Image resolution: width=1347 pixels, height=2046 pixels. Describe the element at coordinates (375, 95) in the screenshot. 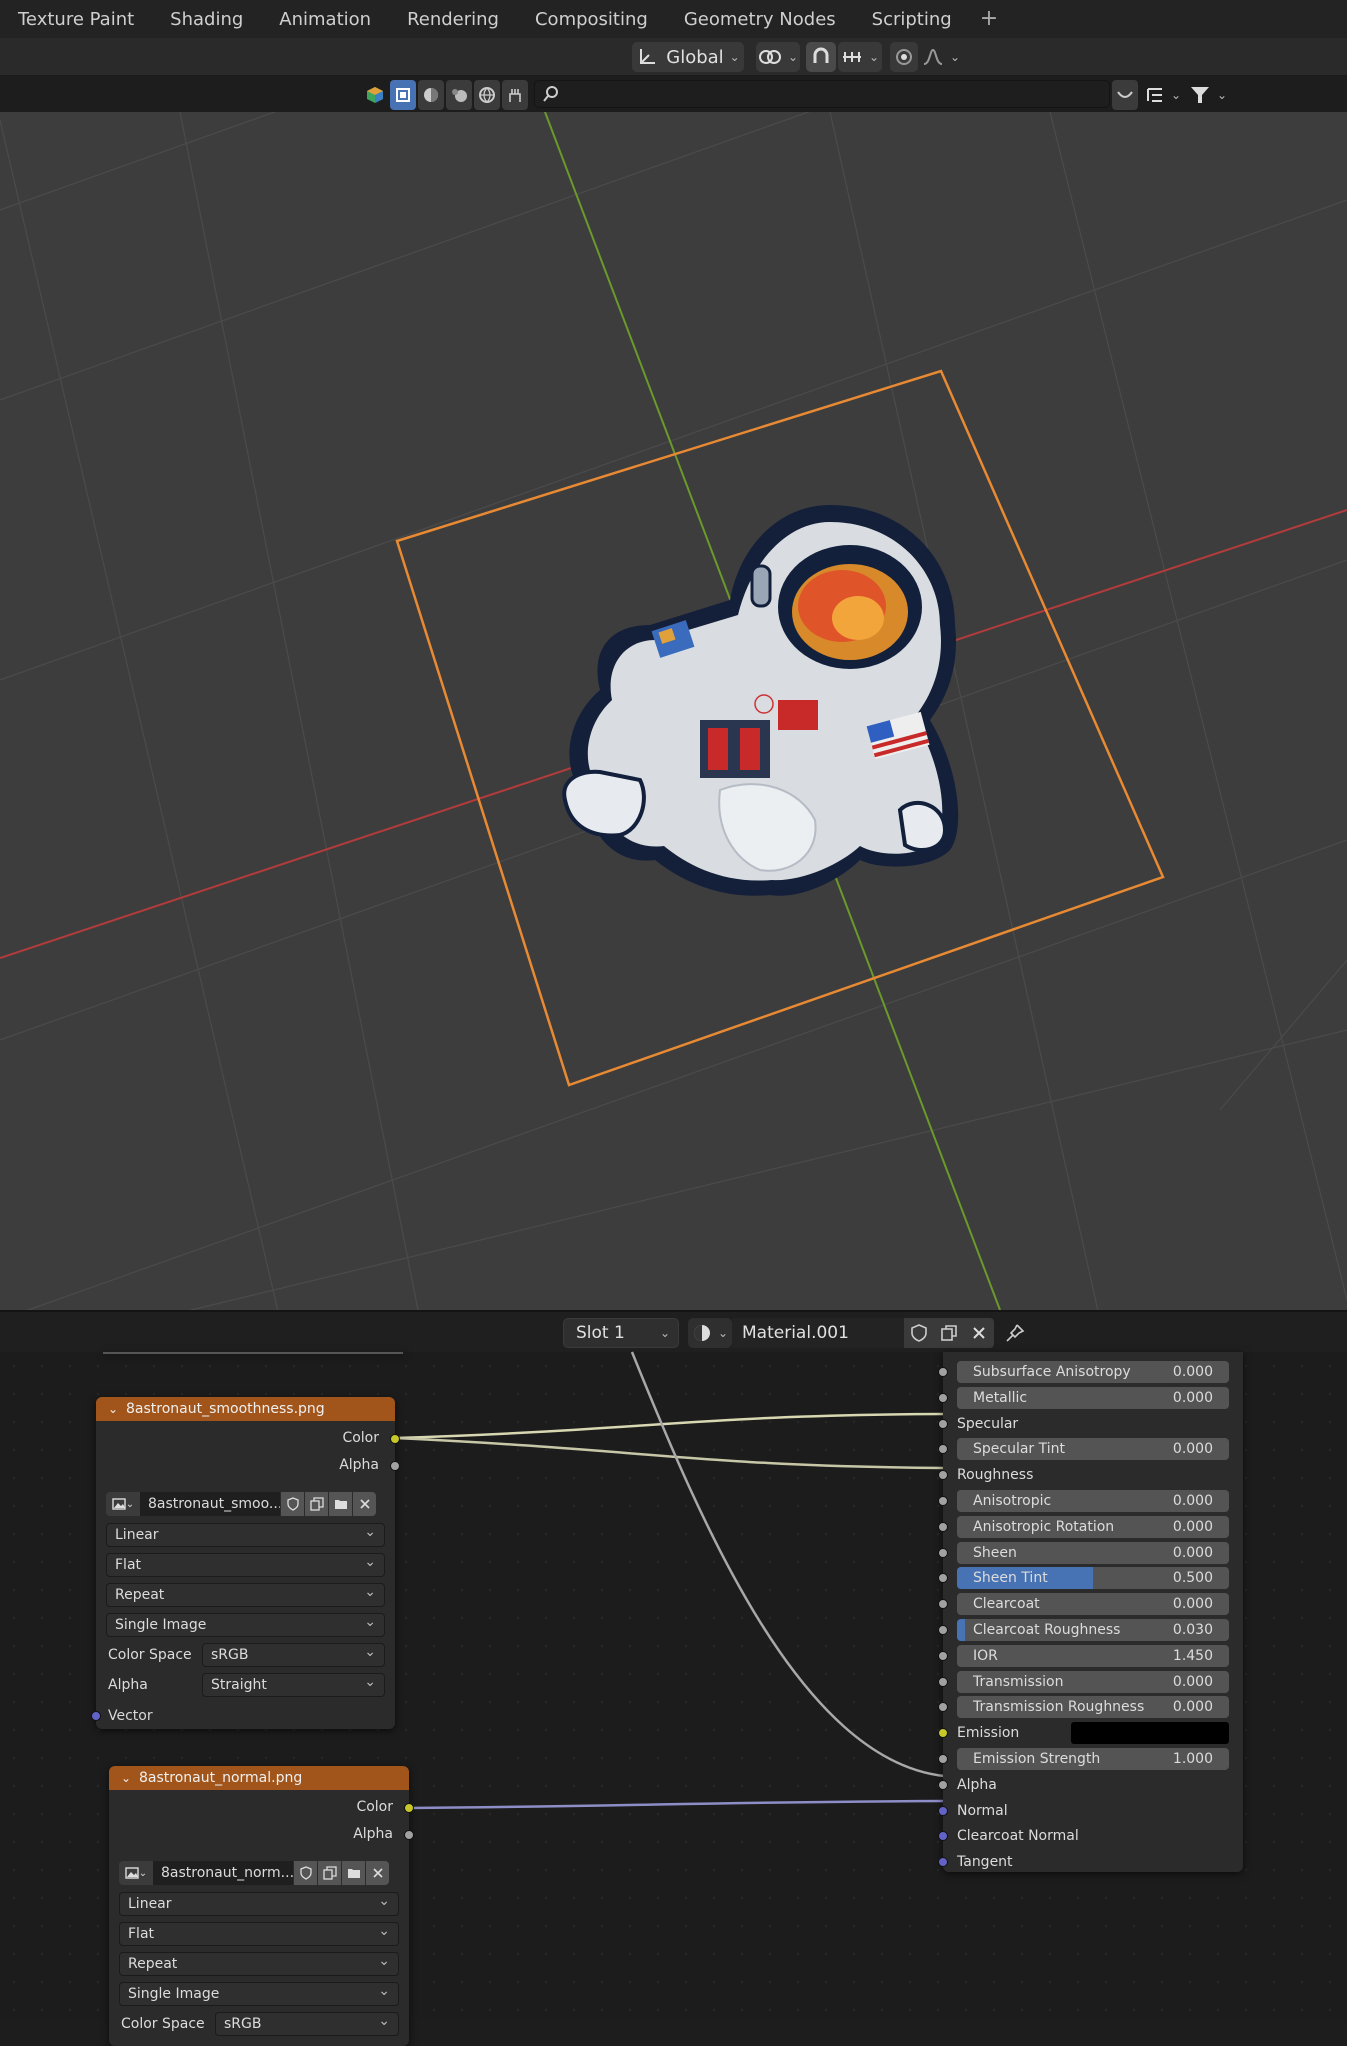

I see `cube-color-icon` at that location.